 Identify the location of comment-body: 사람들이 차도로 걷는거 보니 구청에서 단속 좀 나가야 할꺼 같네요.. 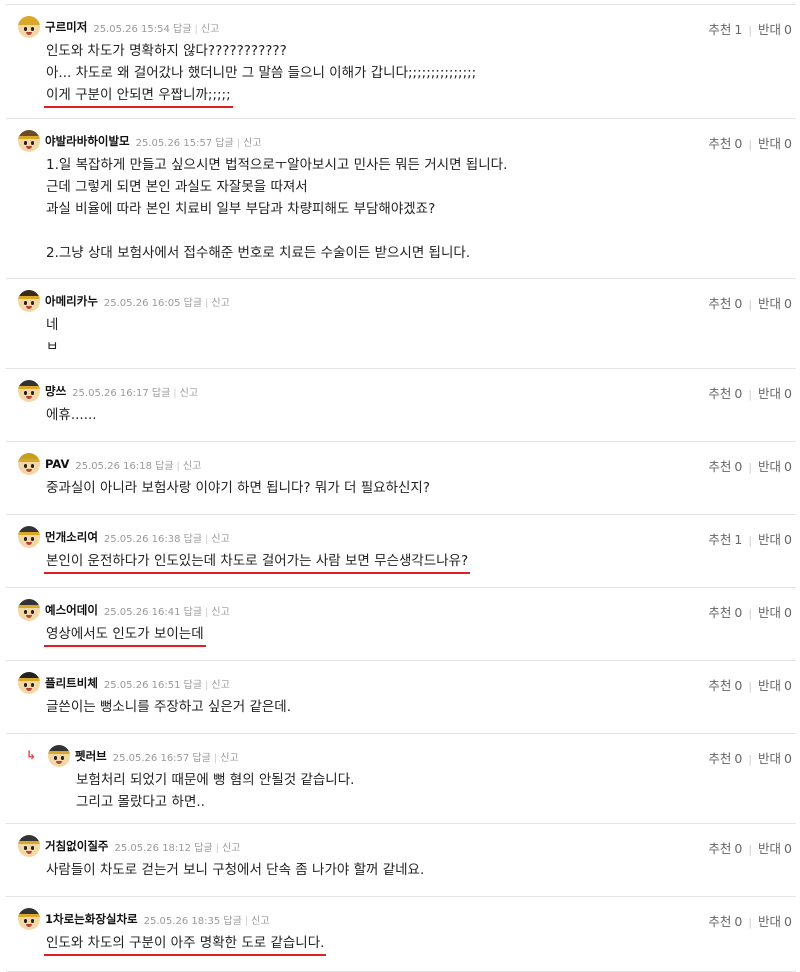
(235, 870).